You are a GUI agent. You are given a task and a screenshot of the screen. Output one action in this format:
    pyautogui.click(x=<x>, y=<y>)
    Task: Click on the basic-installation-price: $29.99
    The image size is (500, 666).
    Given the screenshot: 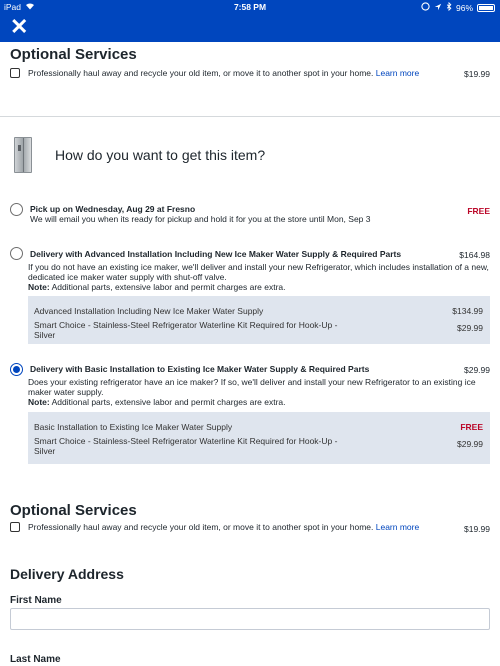 What is the action you would take?
    pyautogui.click(x=477, y=370)
    